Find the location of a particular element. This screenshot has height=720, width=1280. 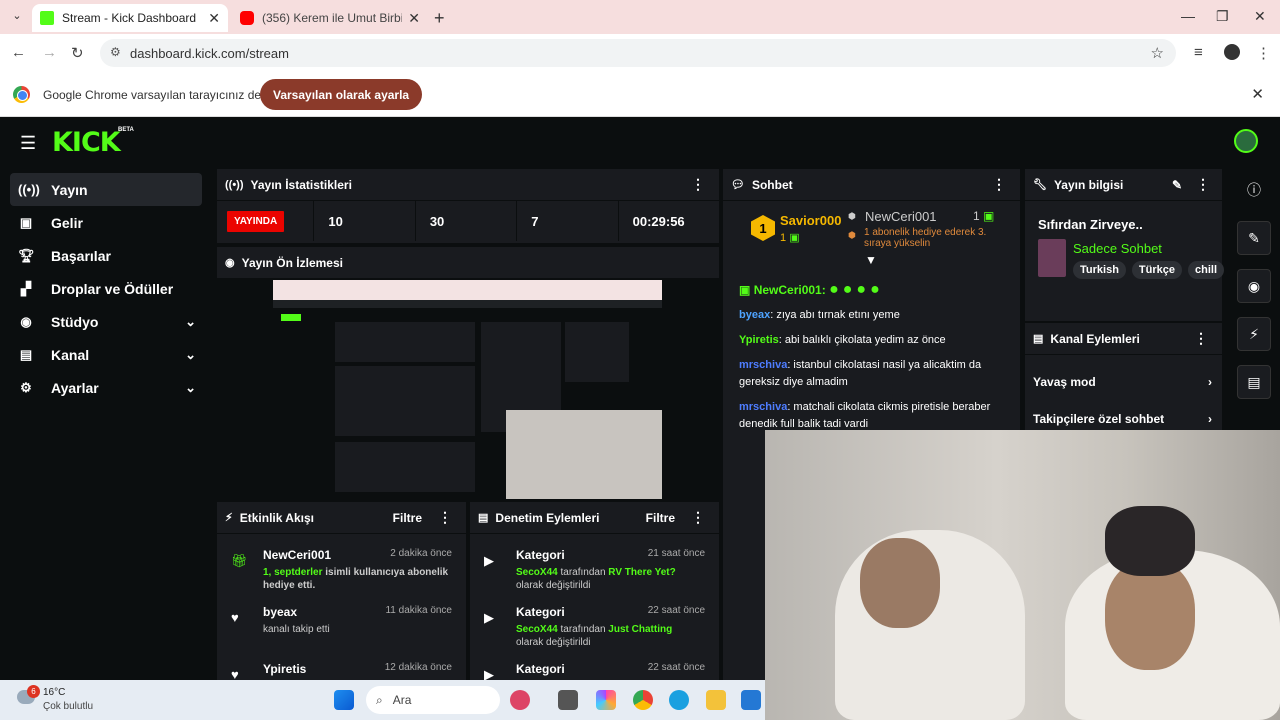

task-view-icon is located at coordinates (568, 700).